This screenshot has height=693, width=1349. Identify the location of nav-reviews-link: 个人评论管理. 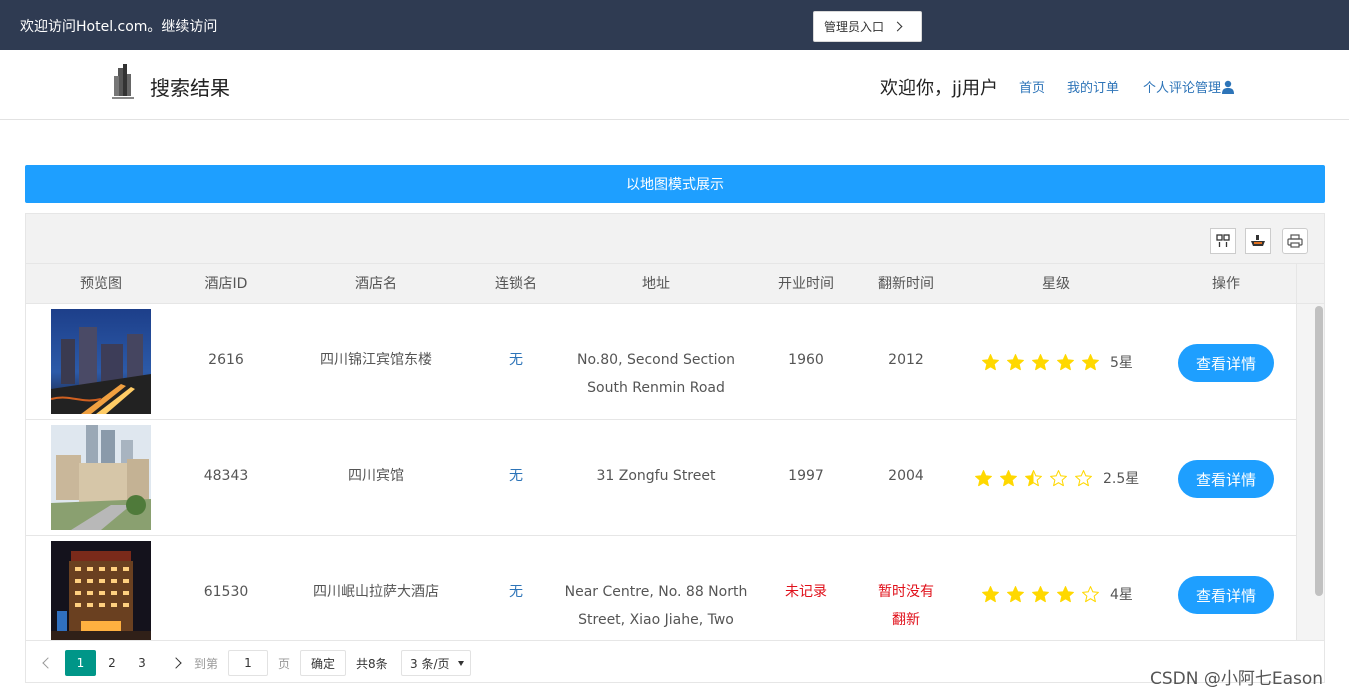
(1189, 86).